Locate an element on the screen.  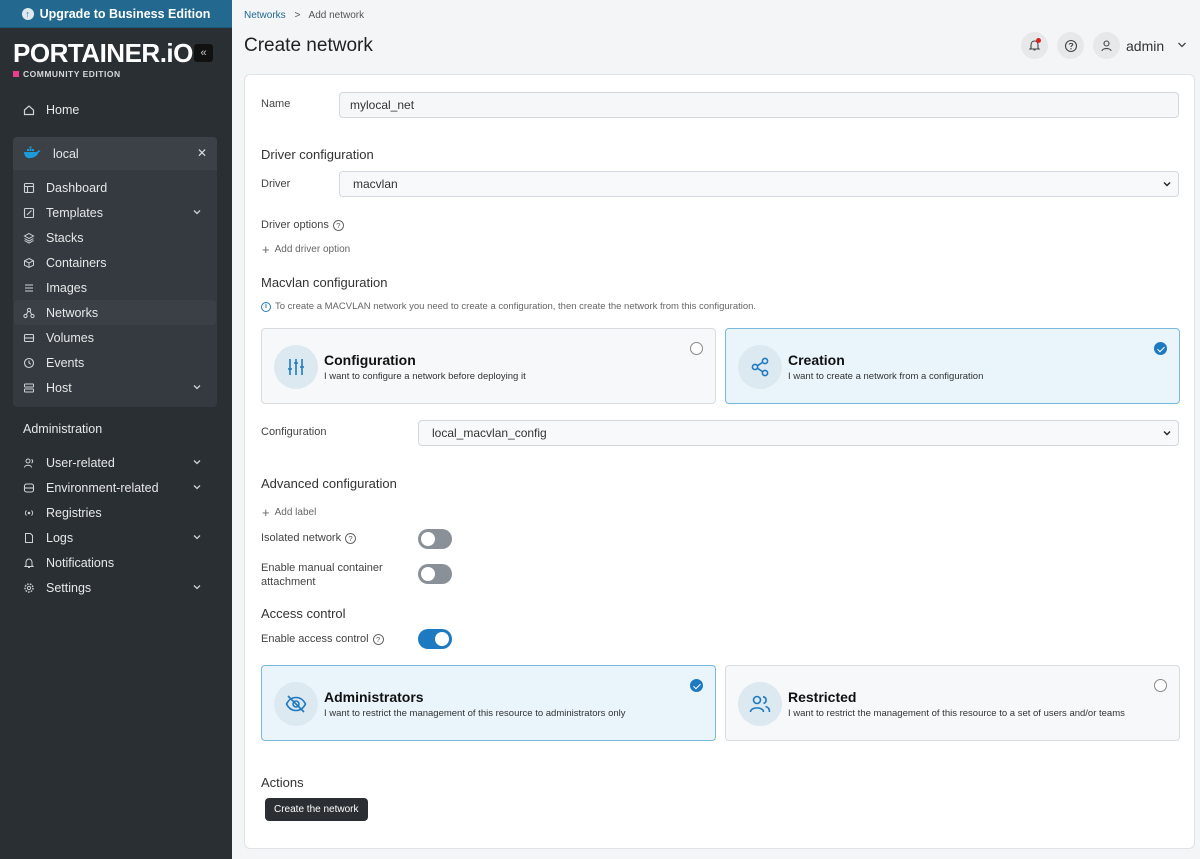
collapse-sidebar-button: « is located at coordinates (203, 53).